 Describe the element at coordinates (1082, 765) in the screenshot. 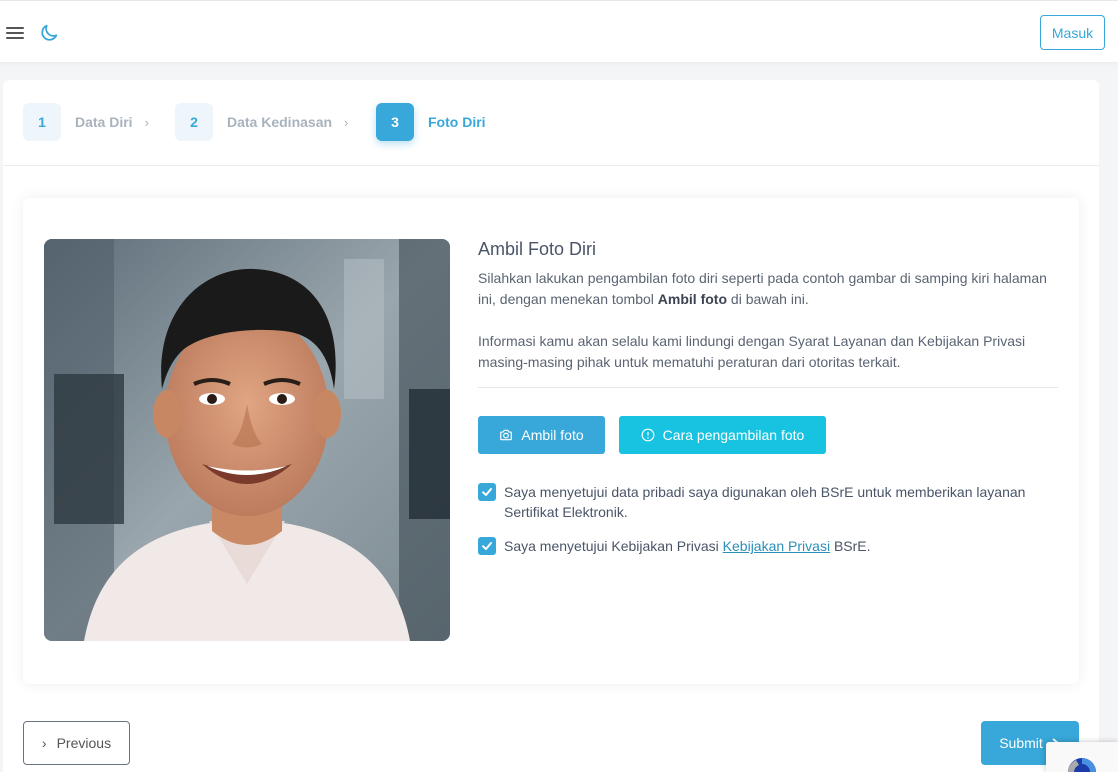

I see `recaptcha-icon` at that location.